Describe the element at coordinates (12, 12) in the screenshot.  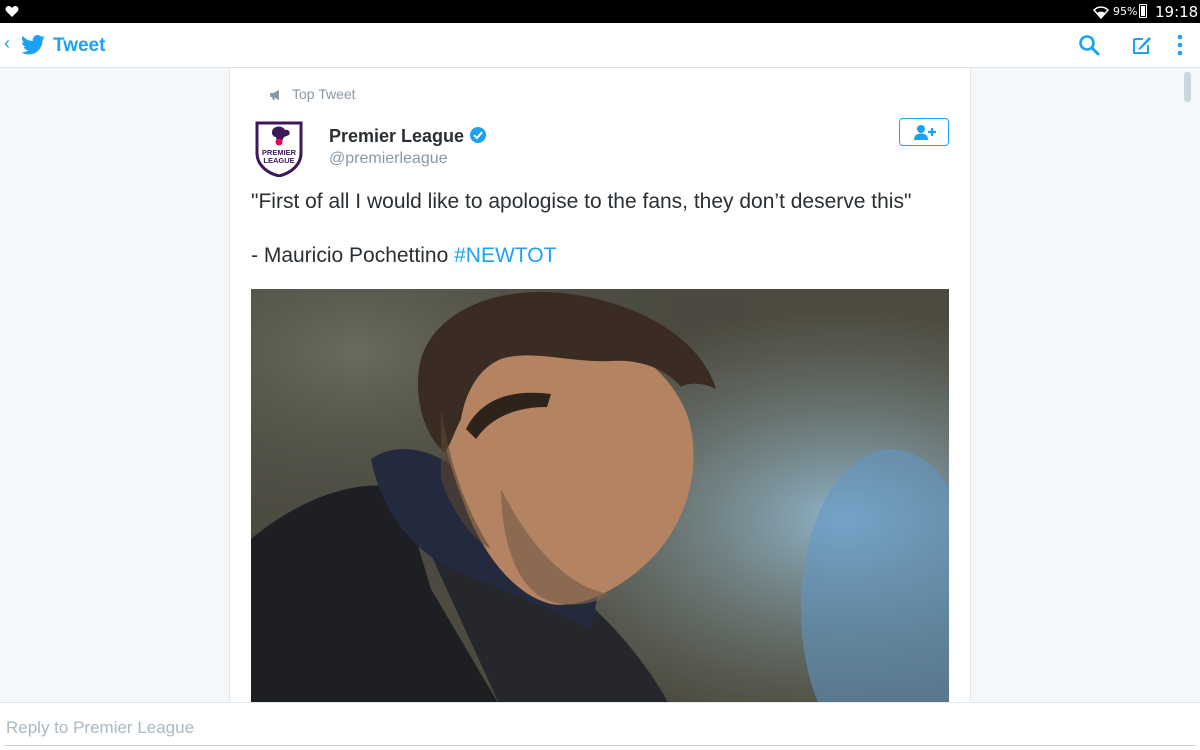
I see `heart-icon` at that location.